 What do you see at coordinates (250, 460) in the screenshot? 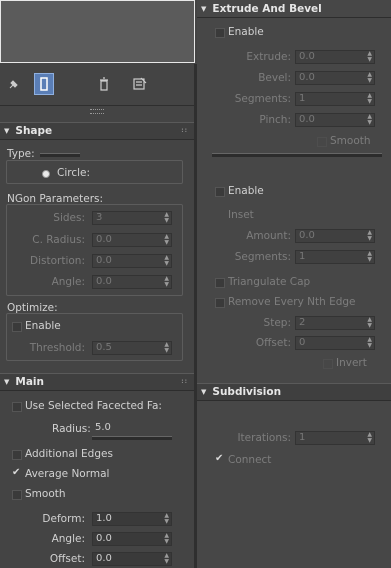
I see `connect-label: Connect` at bounding box center [250, 460].